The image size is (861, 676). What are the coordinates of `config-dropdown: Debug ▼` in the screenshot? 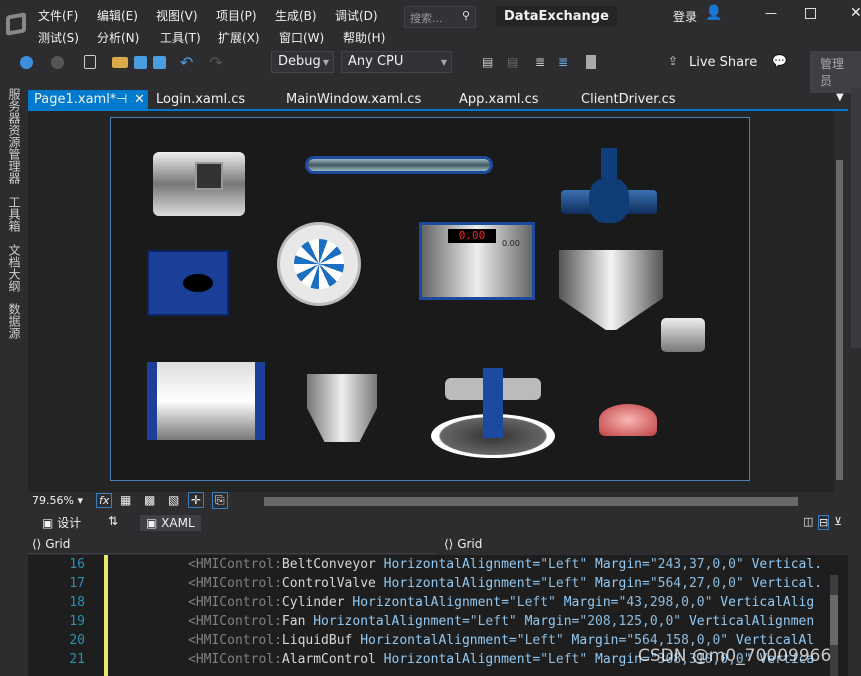 It's located at (302, 62).